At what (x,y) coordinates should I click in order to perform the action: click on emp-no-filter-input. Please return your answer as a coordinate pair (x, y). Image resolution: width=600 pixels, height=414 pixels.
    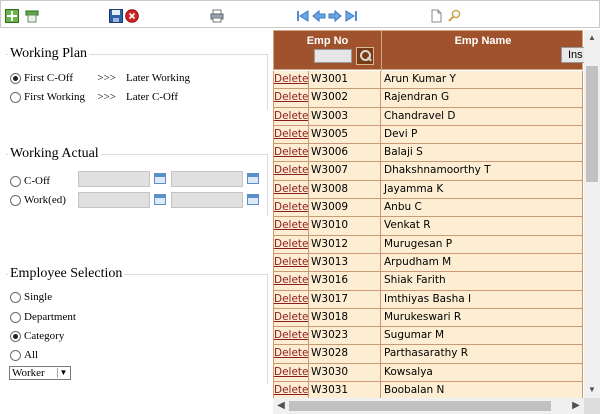
    Looking at the image, I should click on (333, 56).